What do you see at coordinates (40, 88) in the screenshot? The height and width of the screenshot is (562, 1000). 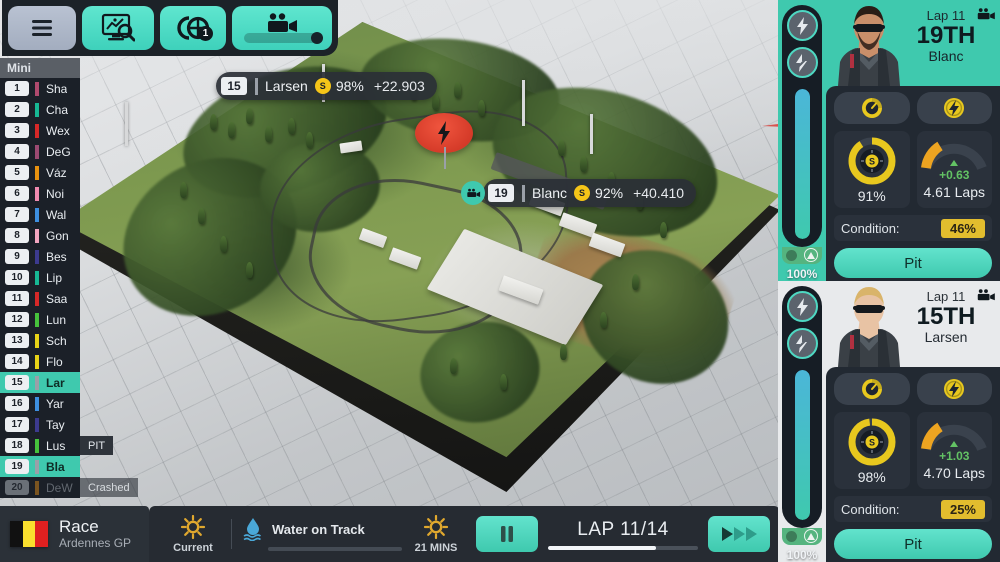 I see `standings-row-sha: 1 Sha` at bounding box center [40, 88].